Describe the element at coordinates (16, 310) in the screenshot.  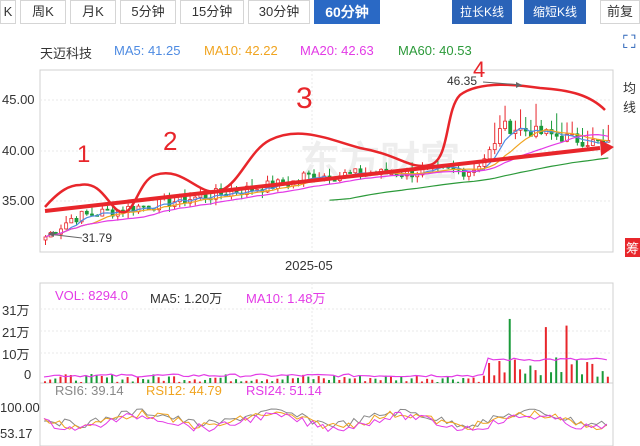
I see `volume-axis-label-31w: 31万` at that location.